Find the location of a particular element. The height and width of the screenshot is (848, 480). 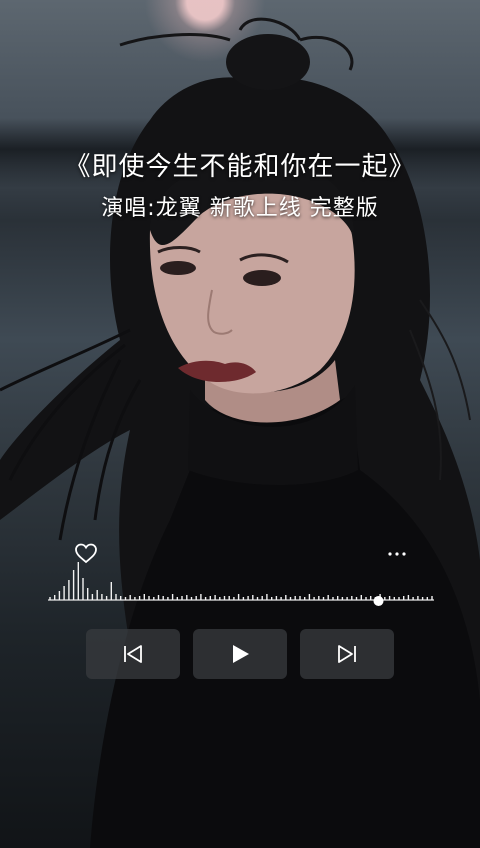

play-button is located at coordinates (240, 654).